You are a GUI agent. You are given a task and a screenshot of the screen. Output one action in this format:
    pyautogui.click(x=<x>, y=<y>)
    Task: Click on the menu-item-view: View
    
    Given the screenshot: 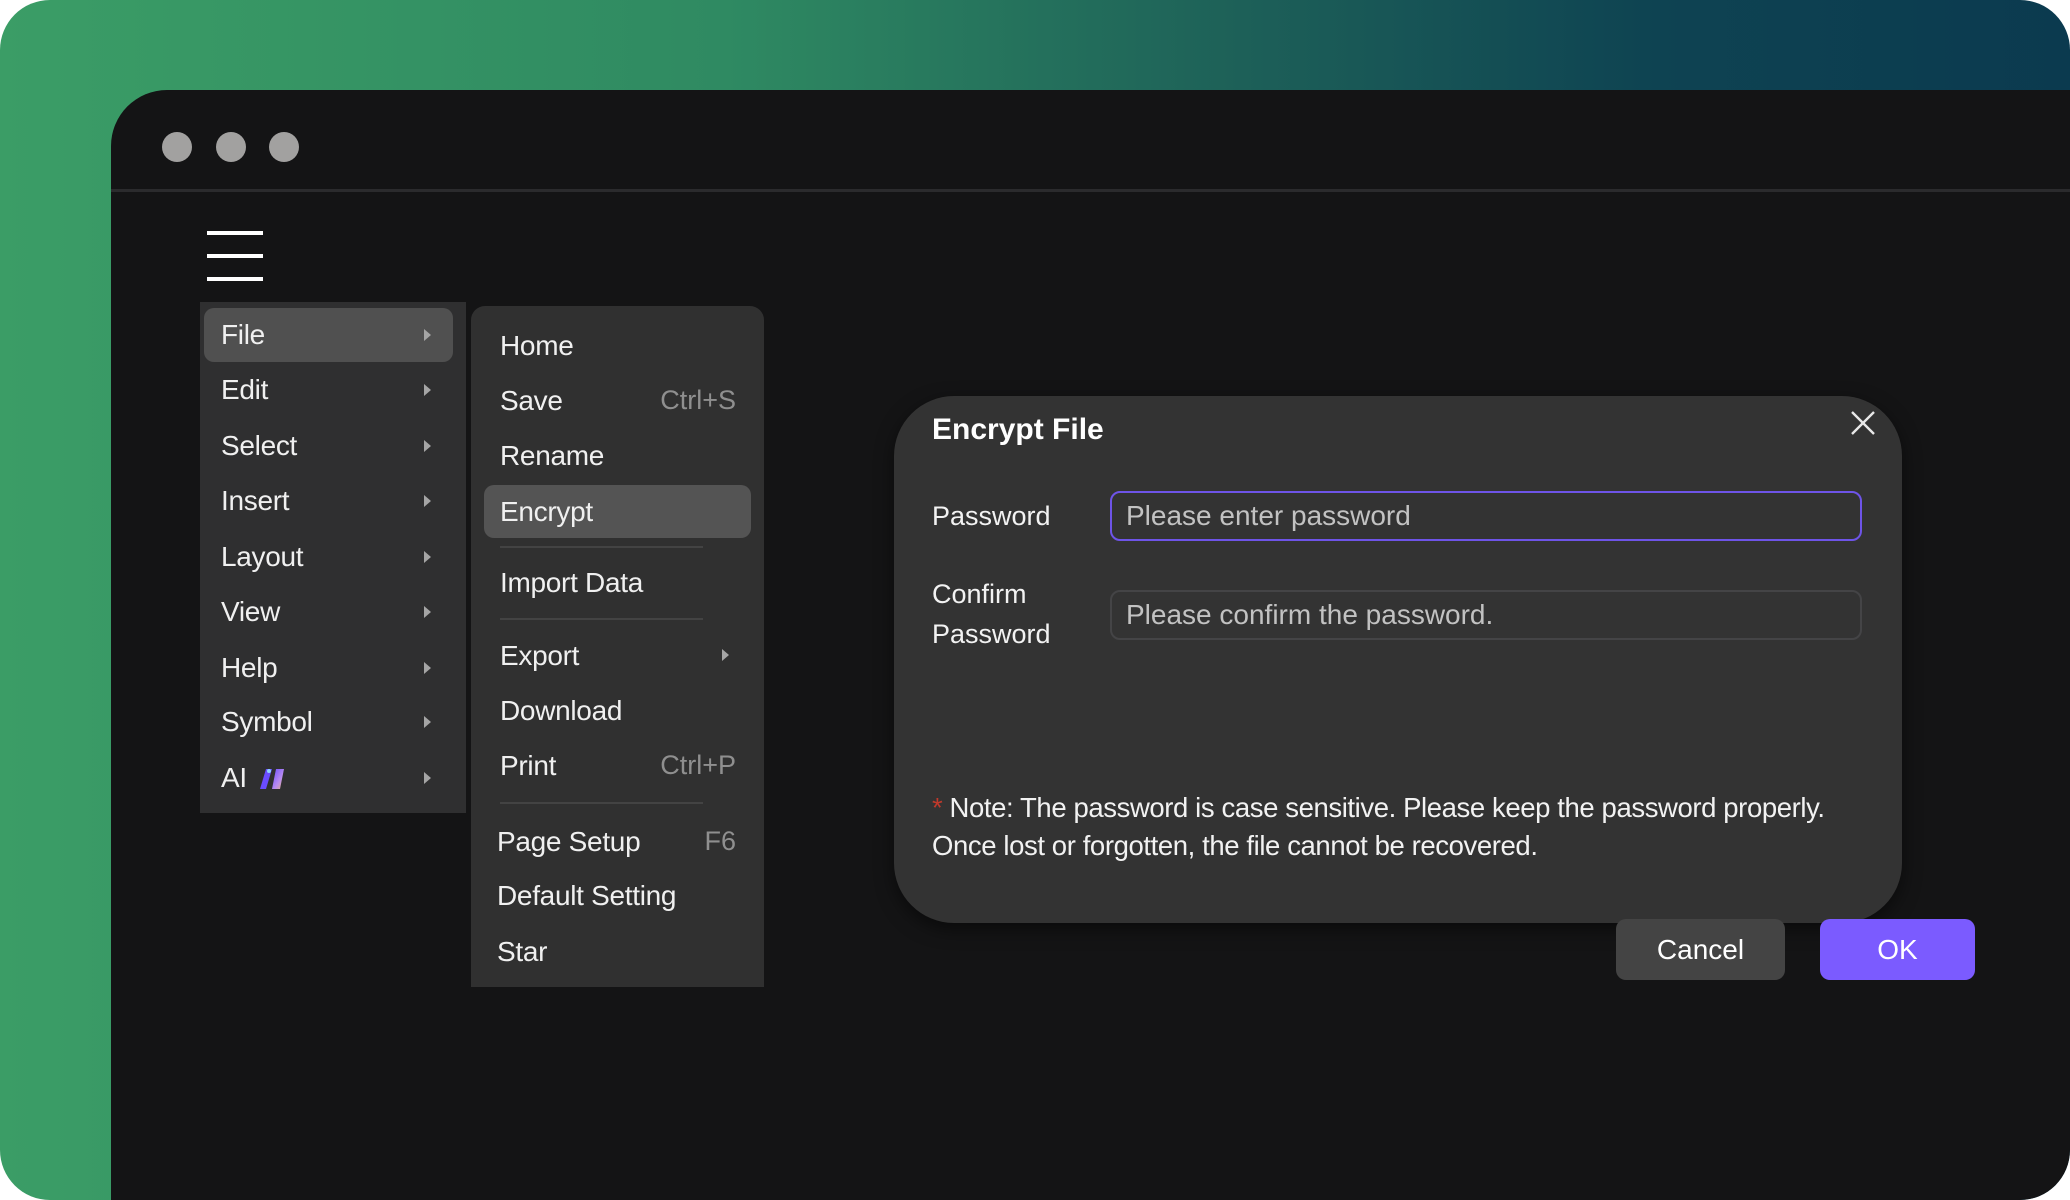 What is the action you would take?
    pyautogui.click(x=328, y=612)
    